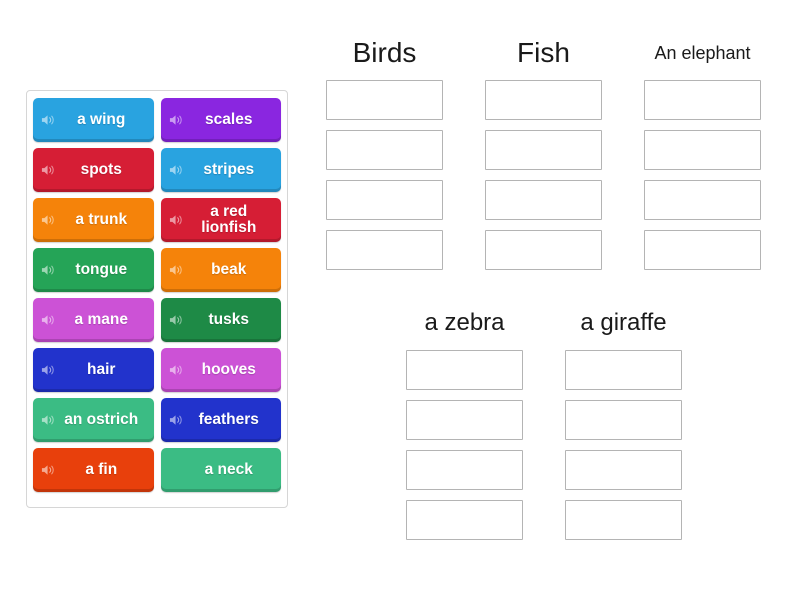 The height and width of the screenshot is (600, 800). What do you see at coordinates (543, 52) in the screenshot?
I see `category-title: Fish` at bounding box center [543, 52].